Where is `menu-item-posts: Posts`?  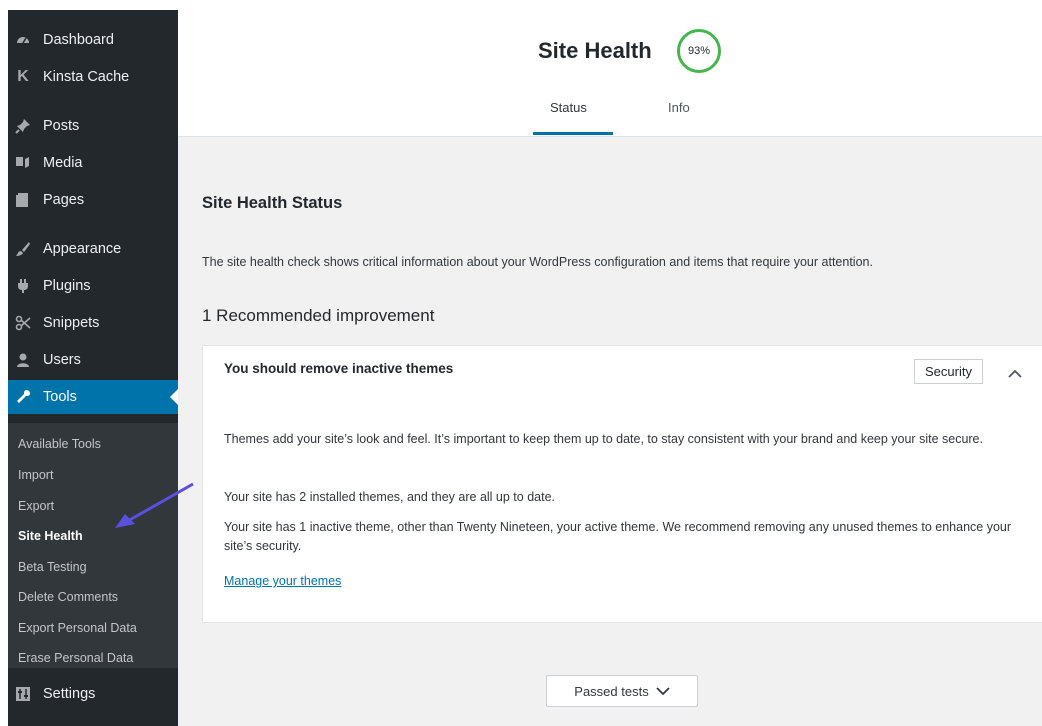 menu-item-posts: Posts is located at coordinates (93, 126).